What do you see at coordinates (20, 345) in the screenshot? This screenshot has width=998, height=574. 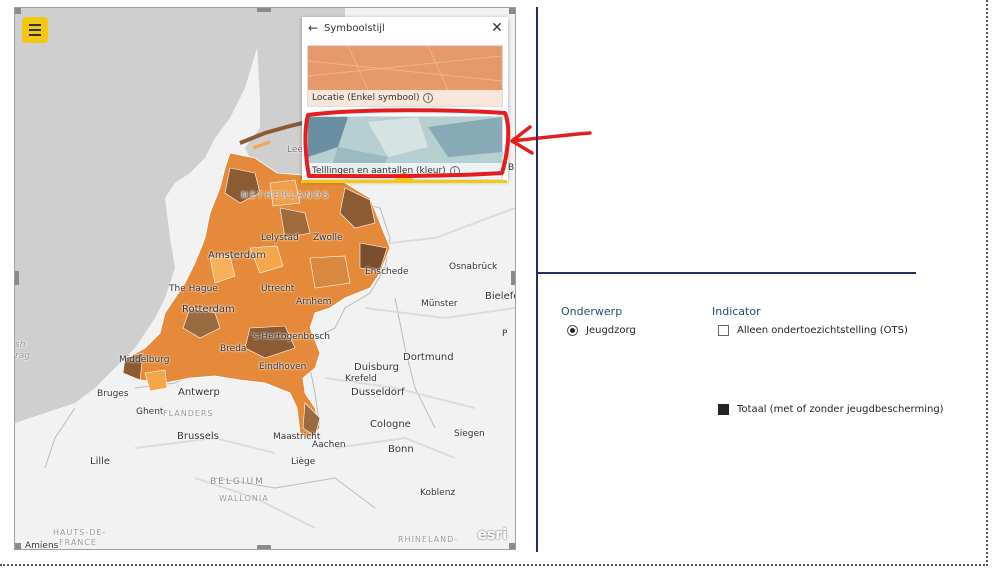 I see `map-label-sh: sh` at bounding box center [20, 345].